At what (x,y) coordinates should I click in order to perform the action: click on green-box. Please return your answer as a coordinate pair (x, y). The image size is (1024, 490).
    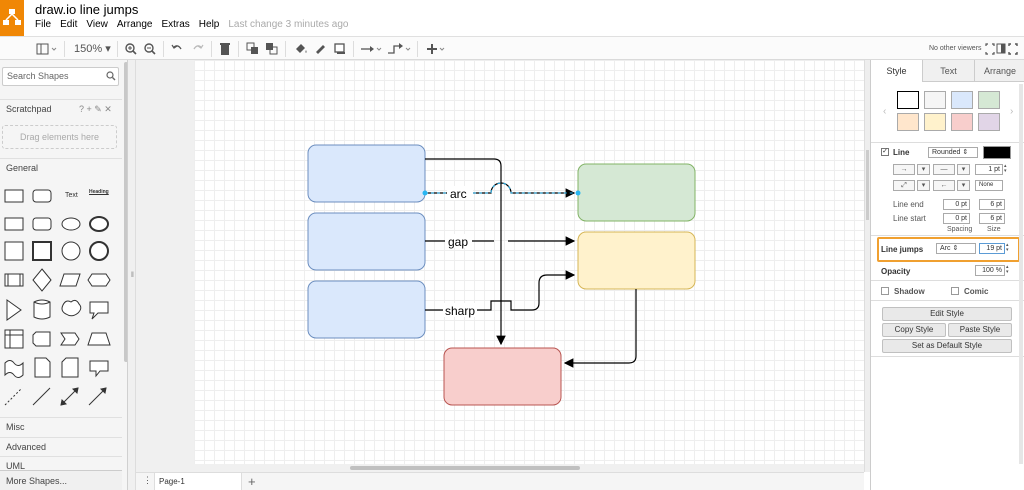
    Looking at the image, I should click on (636, 192).